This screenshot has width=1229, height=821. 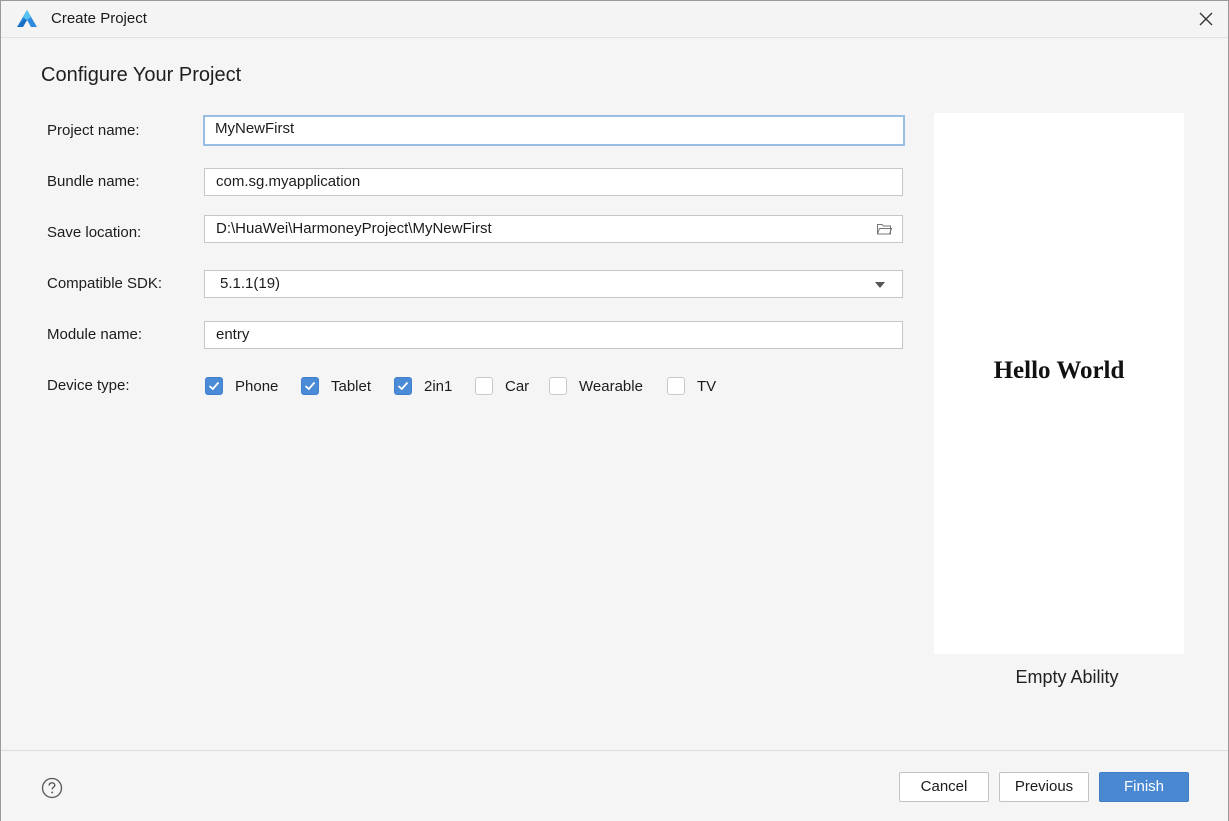 I want to click on module-name-label: Module name:, so click(x=95, y=334).